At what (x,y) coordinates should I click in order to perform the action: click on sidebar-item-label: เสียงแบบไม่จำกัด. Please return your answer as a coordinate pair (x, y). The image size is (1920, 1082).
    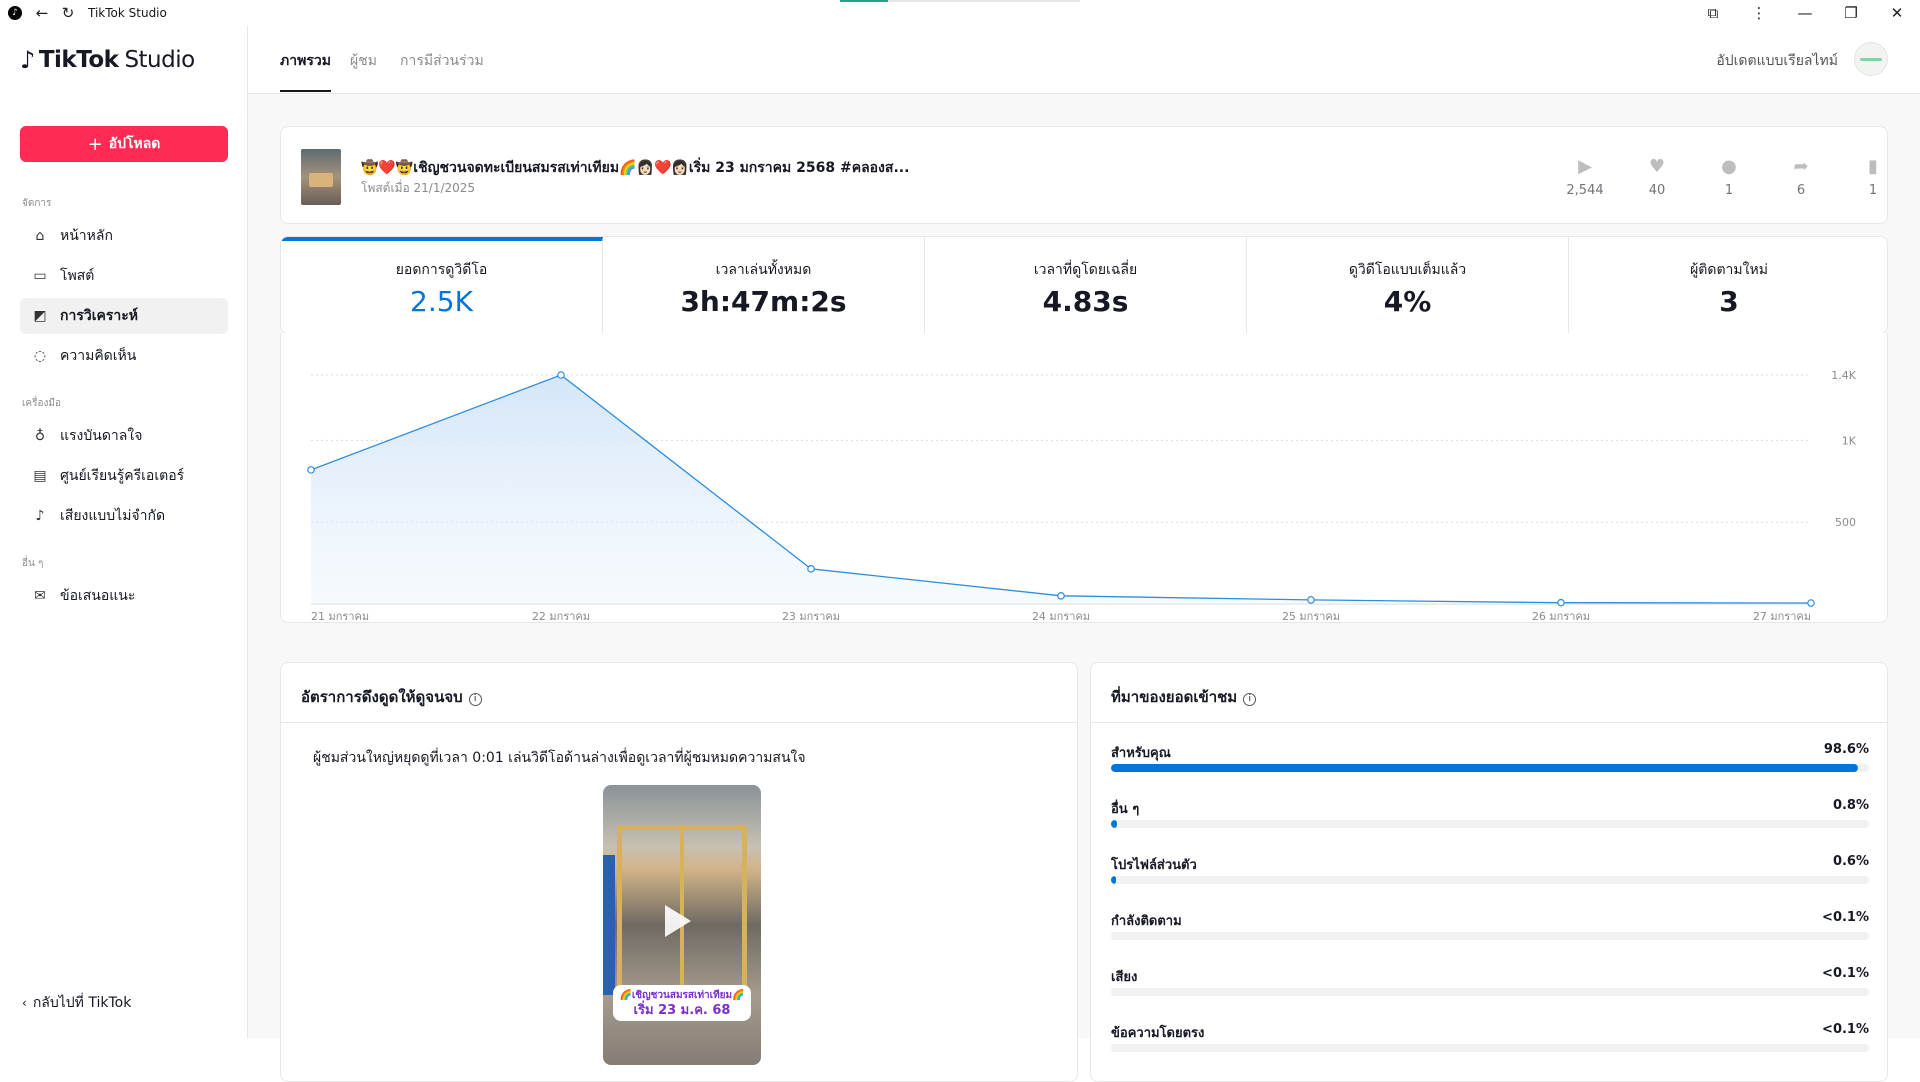
    Looking at the image, I should click on (113, 516).